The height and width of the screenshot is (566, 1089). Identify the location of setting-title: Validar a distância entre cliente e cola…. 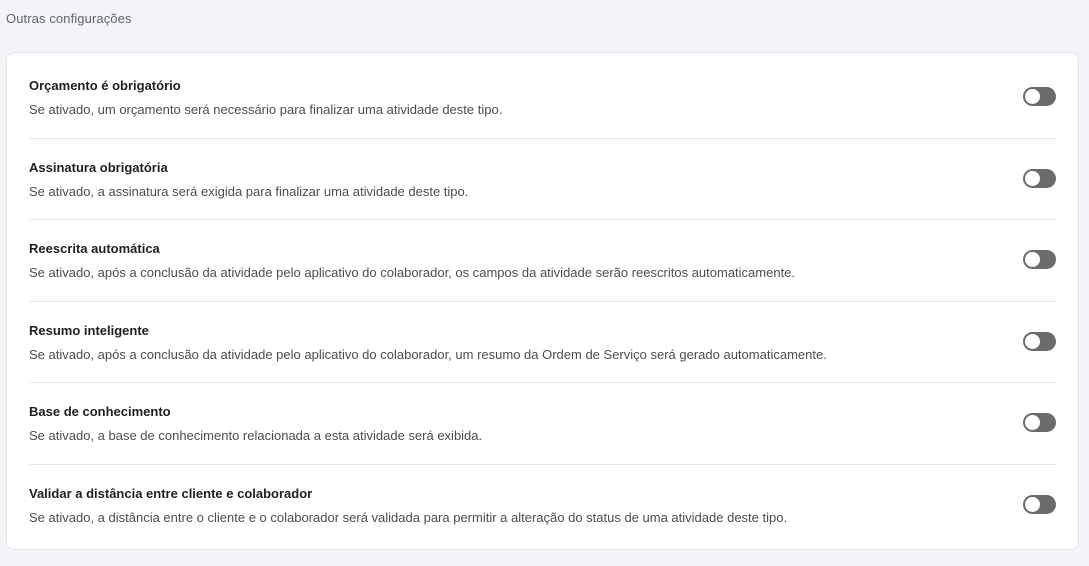
(171, 493).